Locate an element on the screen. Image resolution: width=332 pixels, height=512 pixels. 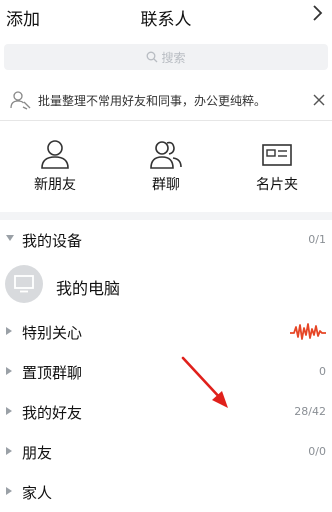
group-pinned-chats: 置顶群聊 0 is located at coordinates (166, 372).